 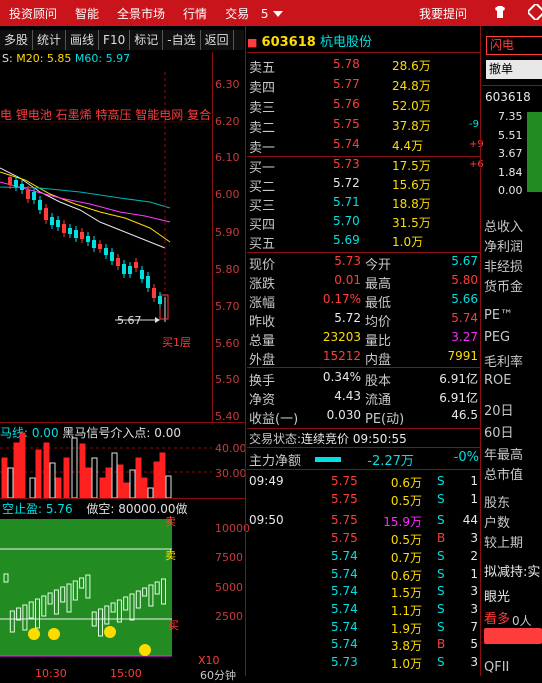 I want to click on ask-price: 5.74, so click(x=346, y=144).